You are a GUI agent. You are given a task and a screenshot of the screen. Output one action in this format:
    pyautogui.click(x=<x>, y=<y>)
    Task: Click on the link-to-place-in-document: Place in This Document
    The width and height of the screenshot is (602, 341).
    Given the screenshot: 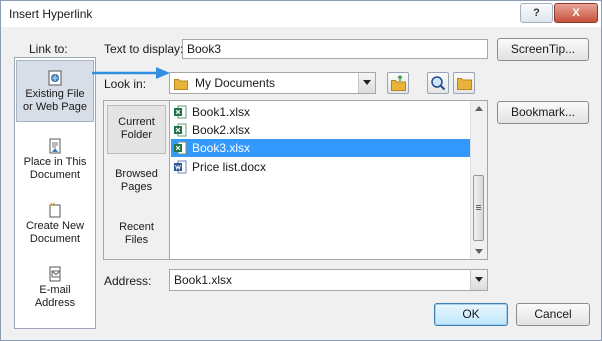 What is the action you would take?
    pyautogui.click(x=55, y=160)
    